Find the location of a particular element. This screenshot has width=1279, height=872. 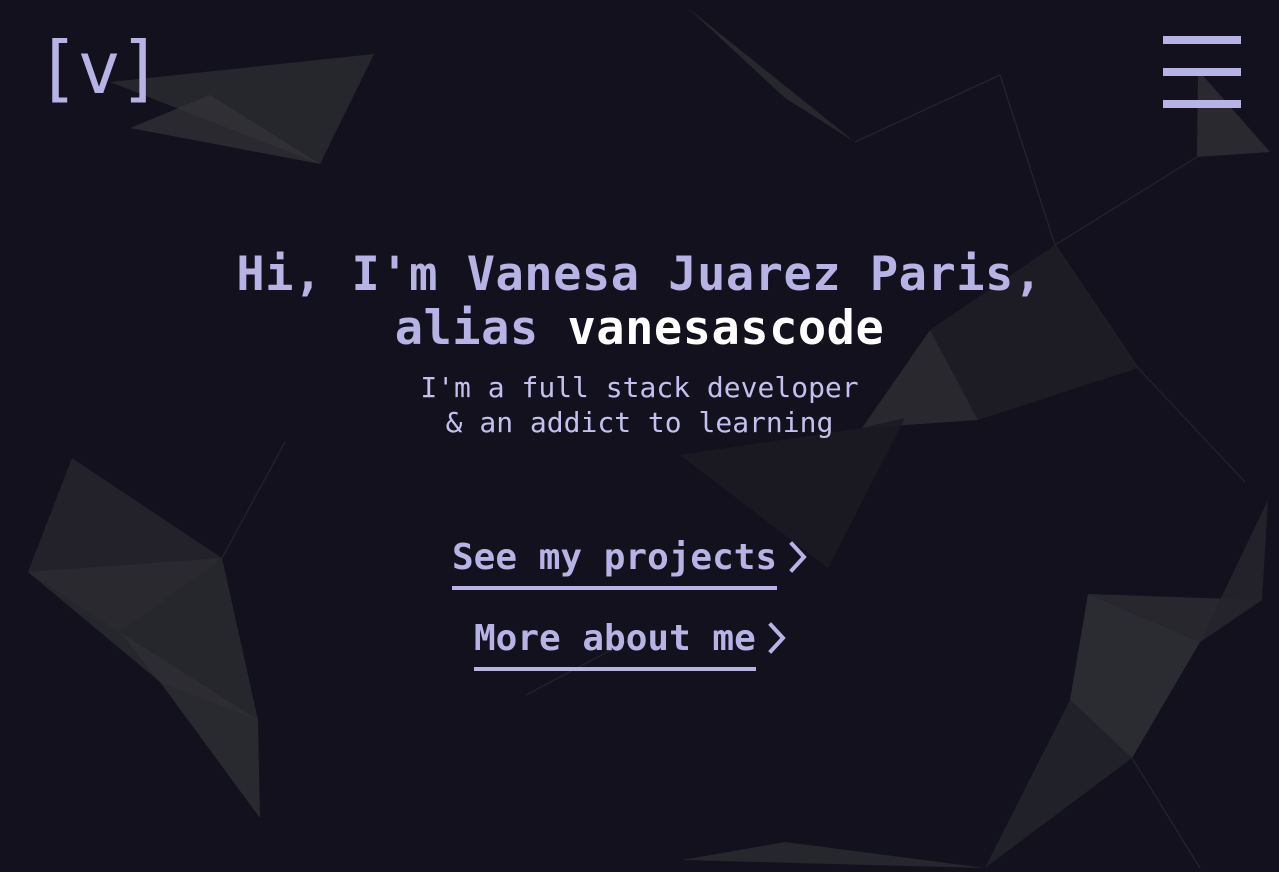

subtitle-line-2: & an addict to learning is located at coordinates (639, 422).